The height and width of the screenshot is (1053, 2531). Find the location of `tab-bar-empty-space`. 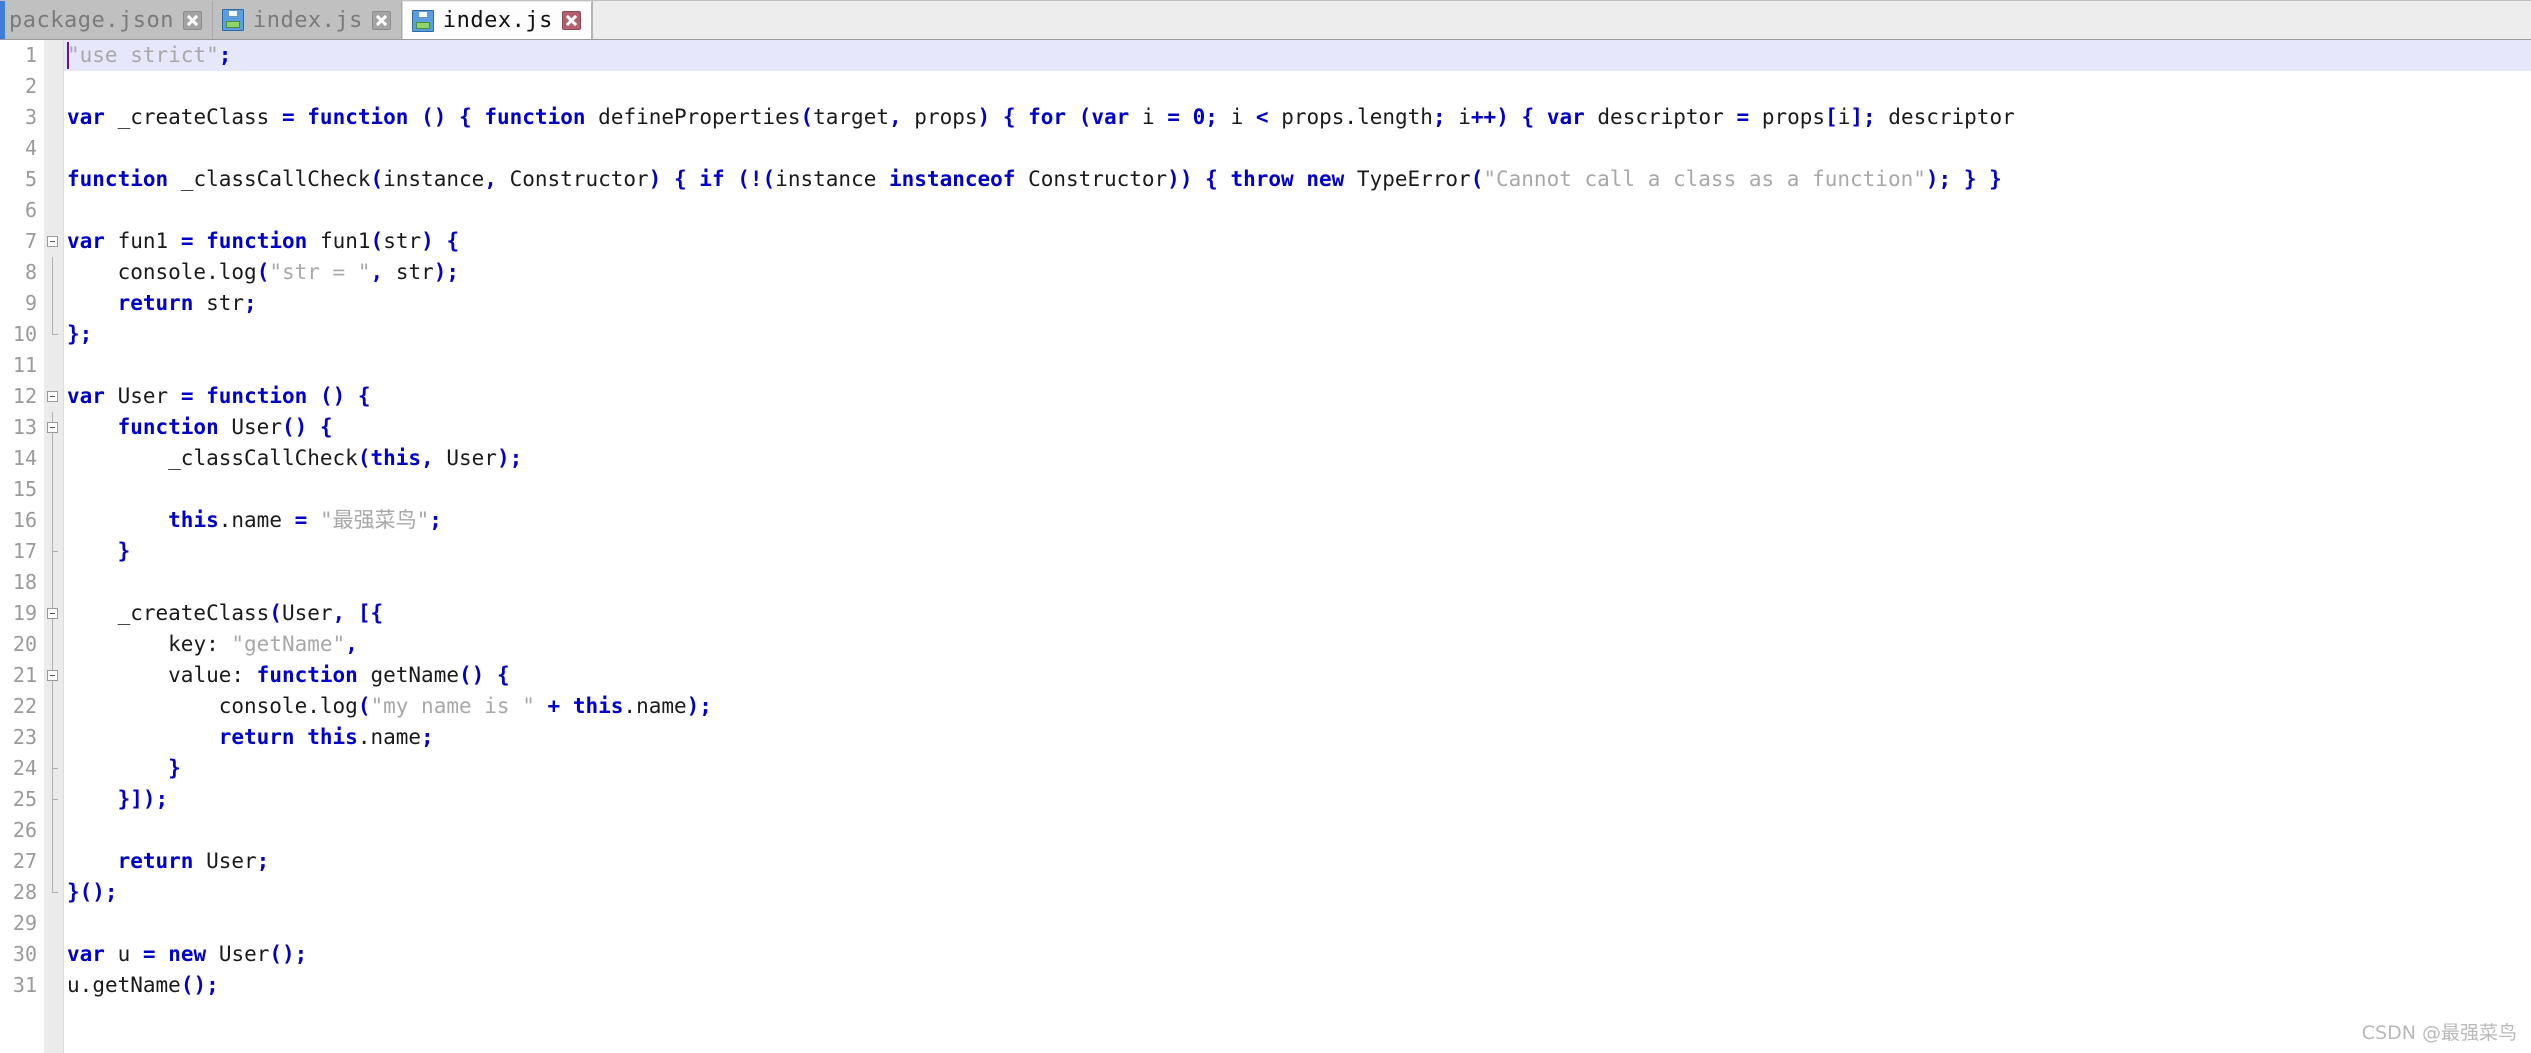

tab-bar-empty-space is located at coordinates (1561, 20).